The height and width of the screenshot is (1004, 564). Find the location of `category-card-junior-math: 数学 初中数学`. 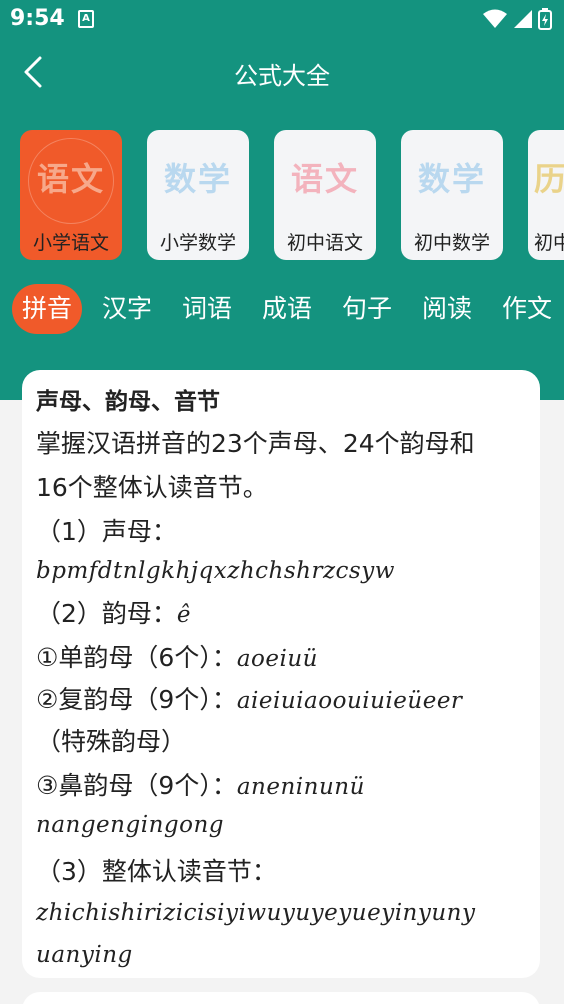

category-card-junior-math: 数学 初中数学 is located at coordinates (452, 195).